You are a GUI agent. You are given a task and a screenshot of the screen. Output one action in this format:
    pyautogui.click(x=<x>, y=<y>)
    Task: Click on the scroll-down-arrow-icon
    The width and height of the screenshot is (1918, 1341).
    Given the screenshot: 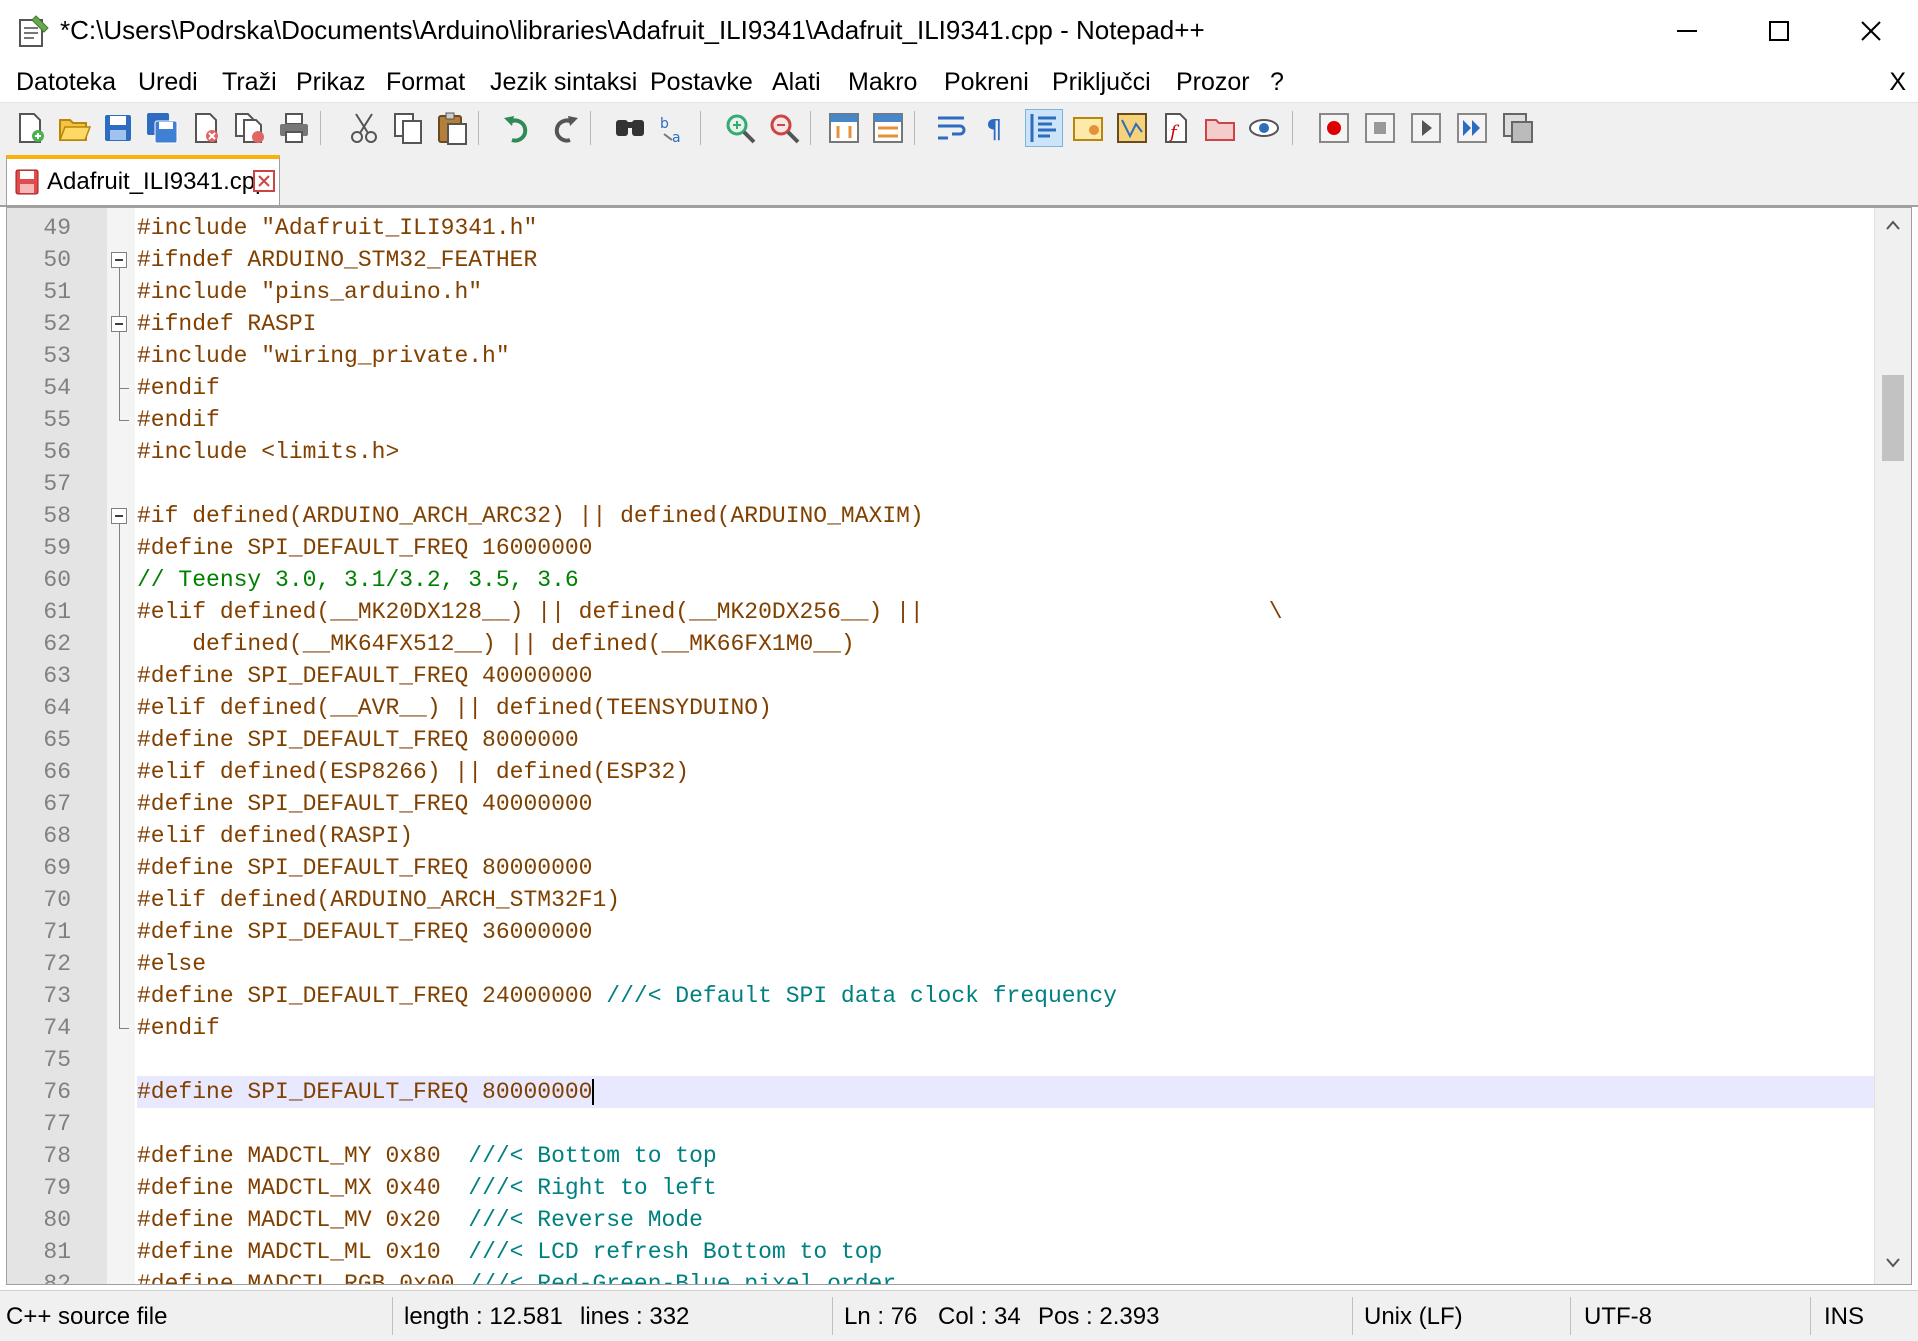 What is the action you would take?
    pyautogui.click(x=1893, y=1265)
    